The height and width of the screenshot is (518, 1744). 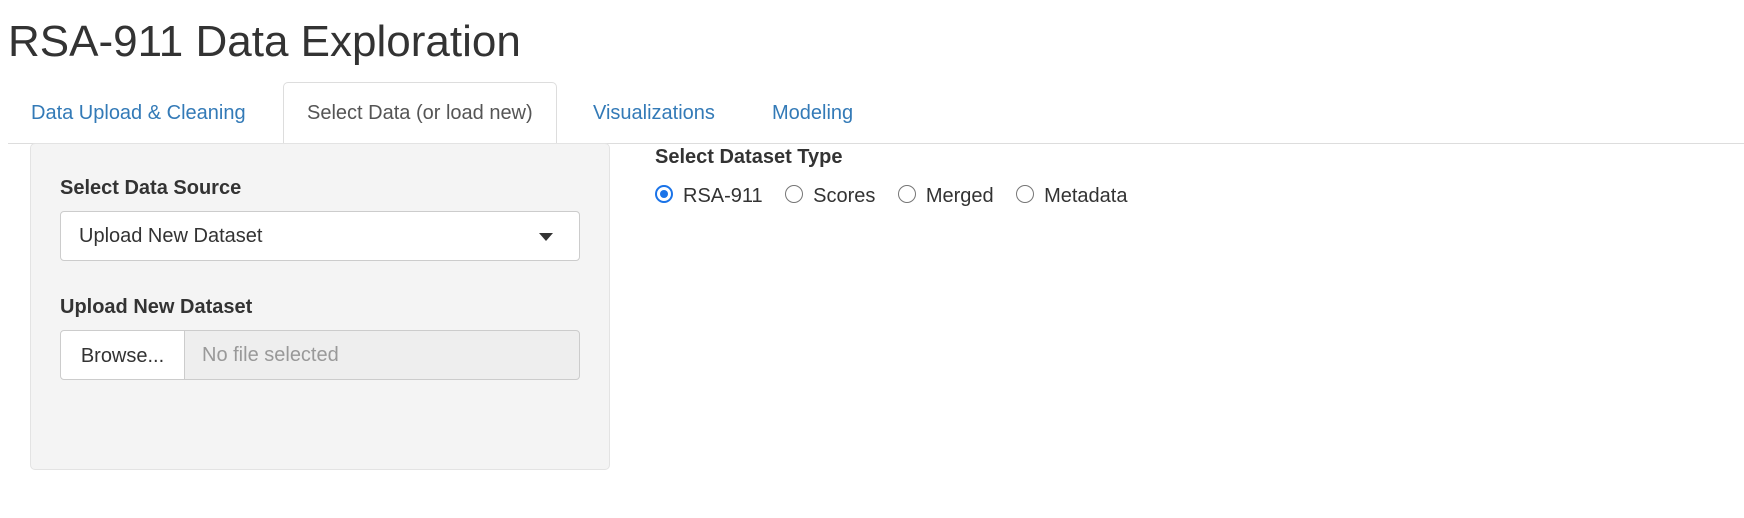 I want to click on data-source-selected-value: Upload New Dataset, so click(x=171, y=236).